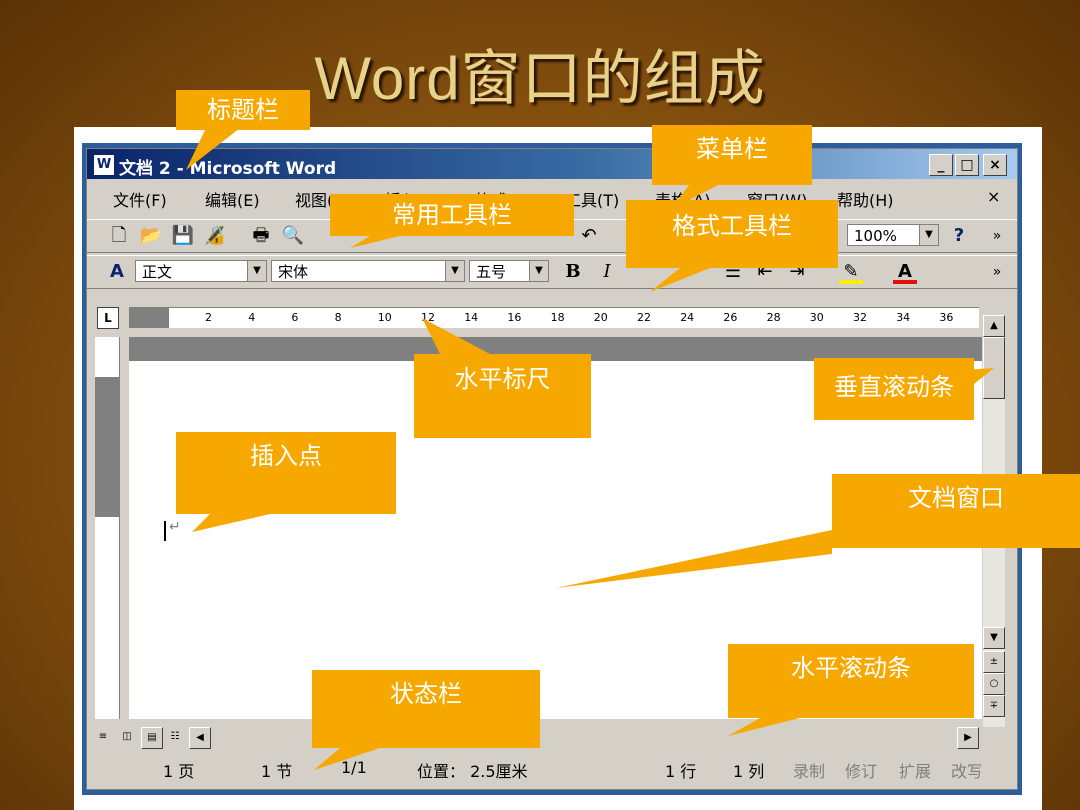 The width and height of the screenshot is (1080, 810). I want to click on callout-status-bar: 状态栏, so click(426, 709).